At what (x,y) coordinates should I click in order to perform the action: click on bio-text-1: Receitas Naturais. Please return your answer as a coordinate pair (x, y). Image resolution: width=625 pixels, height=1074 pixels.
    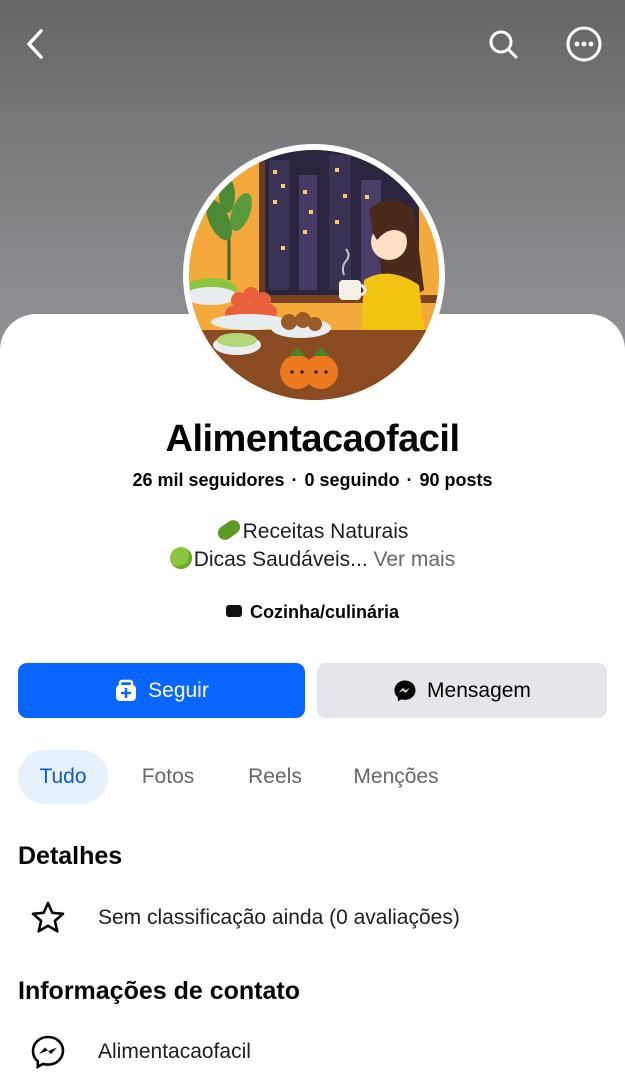
    Looking at the image, I should click on (325, 531).